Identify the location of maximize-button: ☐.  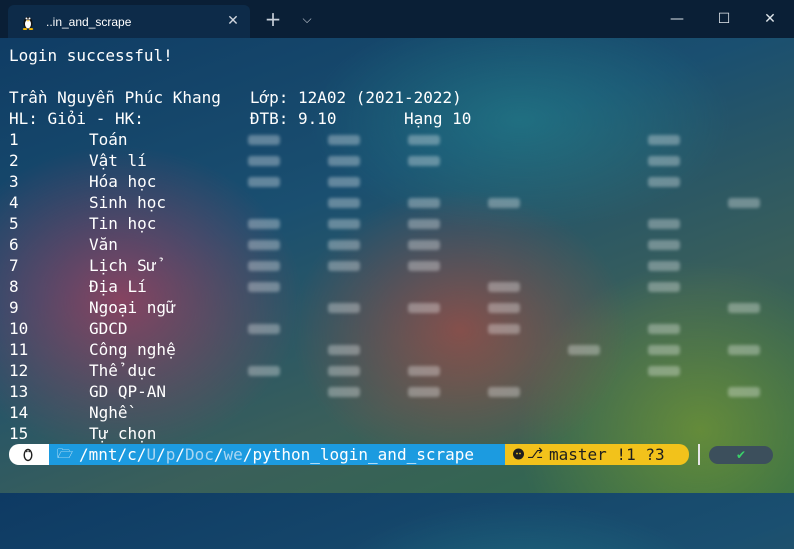
(724, 19).